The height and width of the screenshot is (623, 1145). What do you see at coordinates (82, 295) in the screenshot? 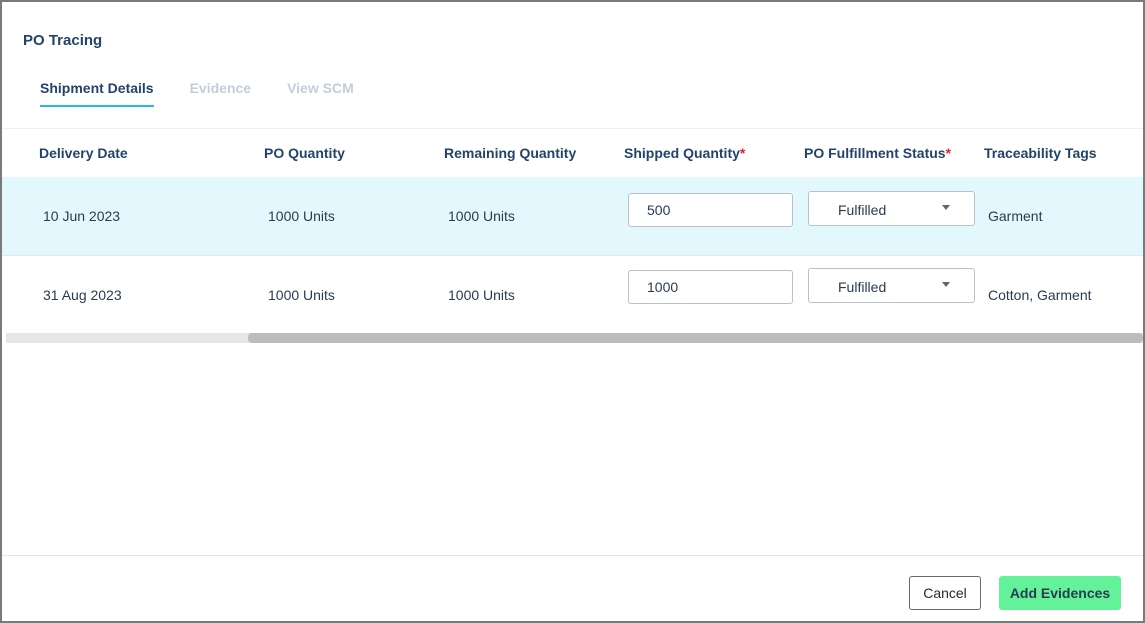
I see `delivery-date-cell: 31 Aug 2023` at bounding box center [82, 295].